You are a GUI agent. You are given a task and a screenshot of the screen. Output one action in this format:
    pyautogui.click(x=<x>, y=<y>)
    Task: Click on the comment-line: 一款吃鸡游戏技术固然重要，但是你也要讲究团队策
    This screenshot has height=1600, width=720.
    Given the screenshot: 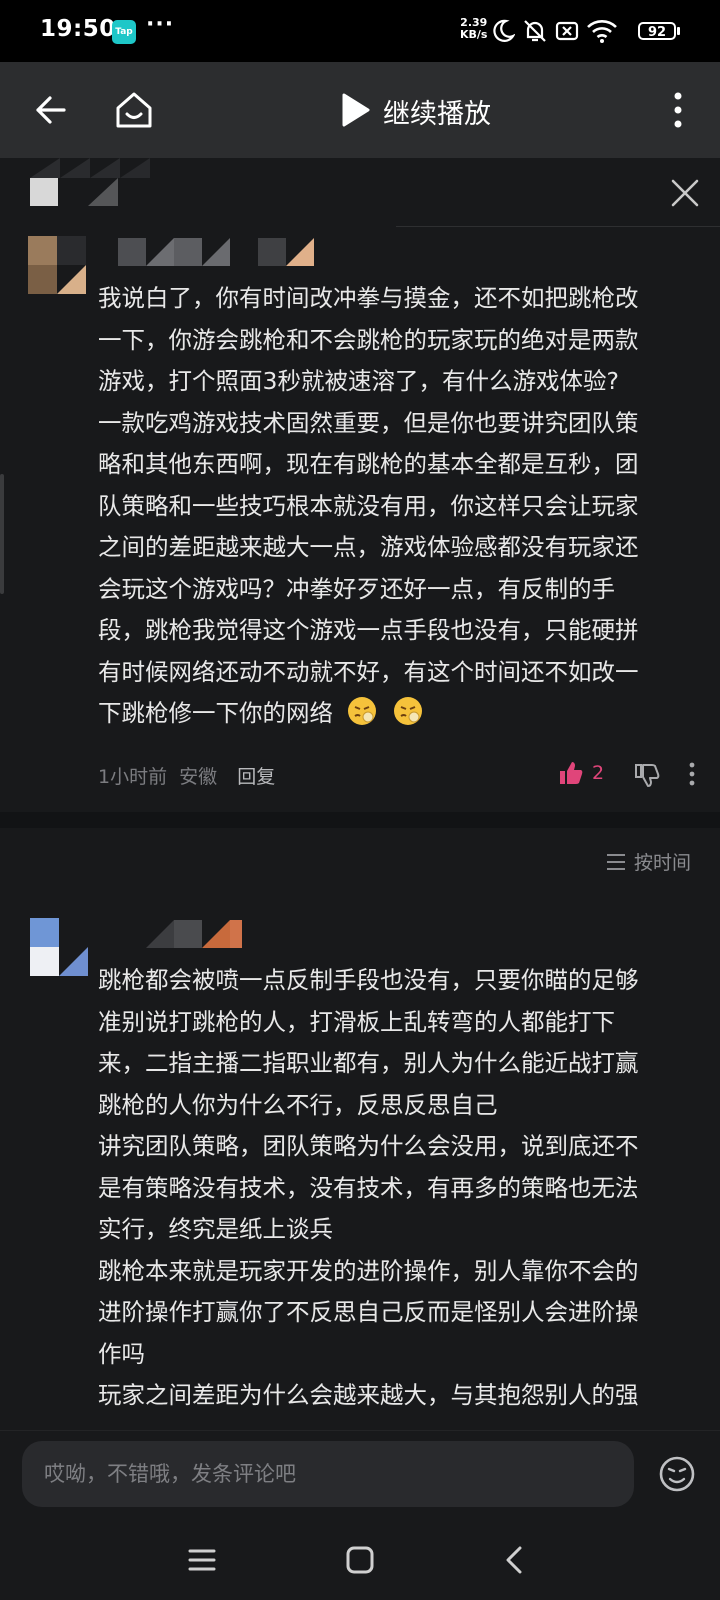 What is the action you would take?
    pyautogui.click(x=368, y=422)
    